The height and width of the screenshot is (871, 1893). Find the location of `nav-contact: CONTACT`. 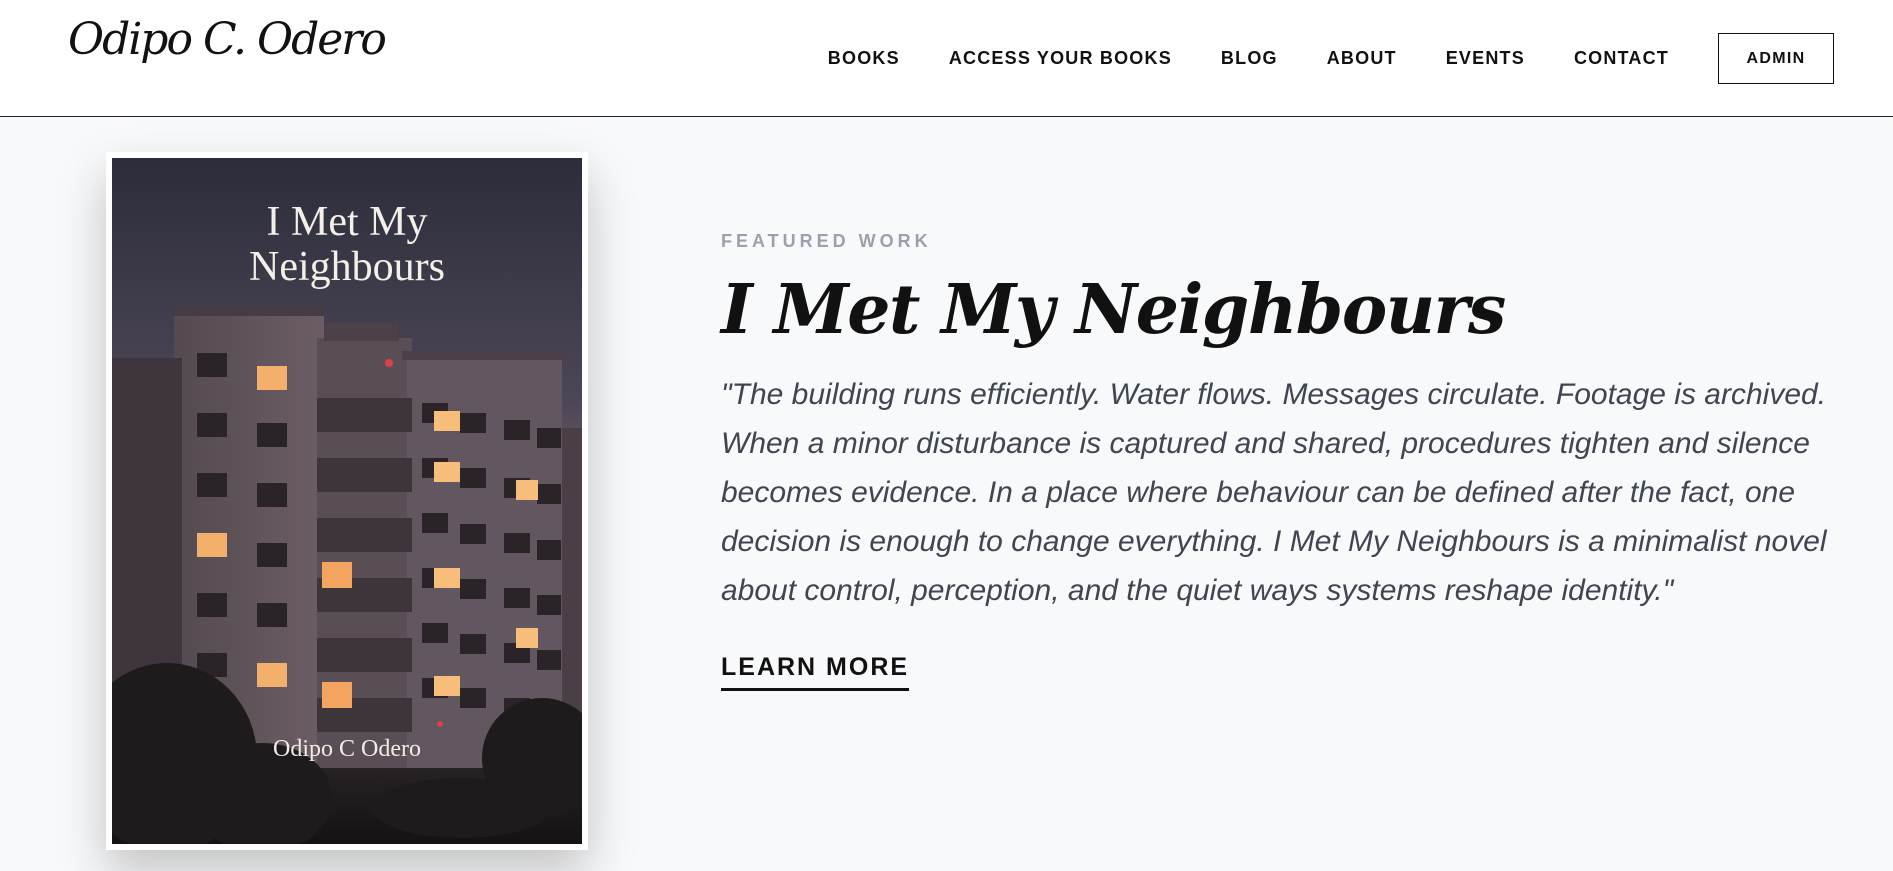

nav-contact: CONTACT is located at coordinates (1621, 58).